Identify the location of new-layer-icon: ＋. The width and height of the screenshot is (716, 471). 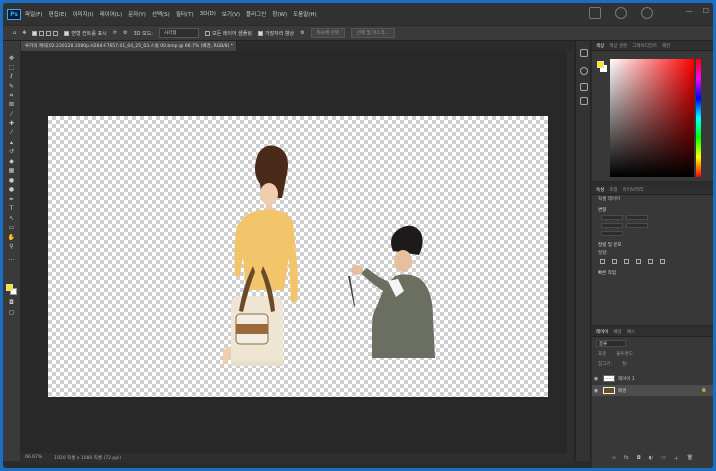
(676, 458).